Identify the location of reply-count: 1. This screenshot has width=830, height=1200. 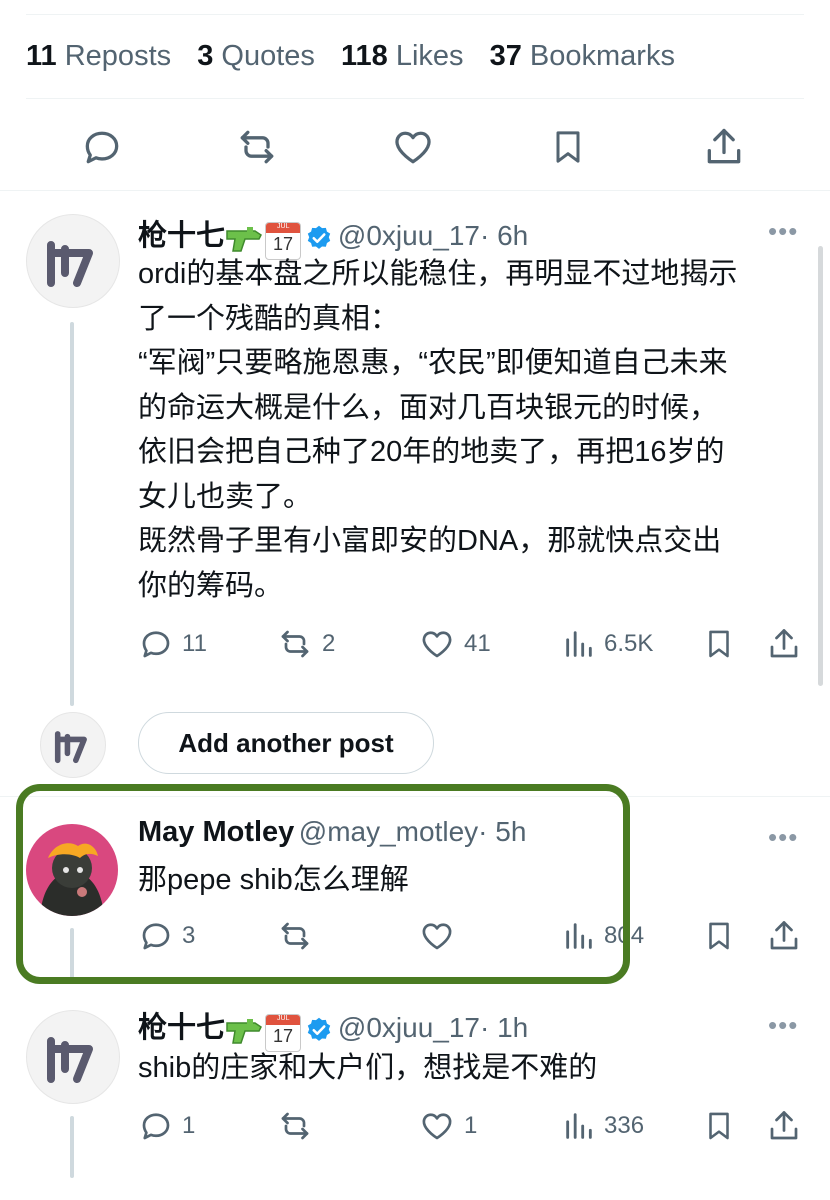
(189, 1125).